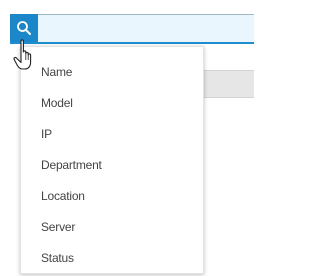  Describe the element at coordinates (112, 134) in the screenshot. I see `menu-item-ip: IP` at that location.